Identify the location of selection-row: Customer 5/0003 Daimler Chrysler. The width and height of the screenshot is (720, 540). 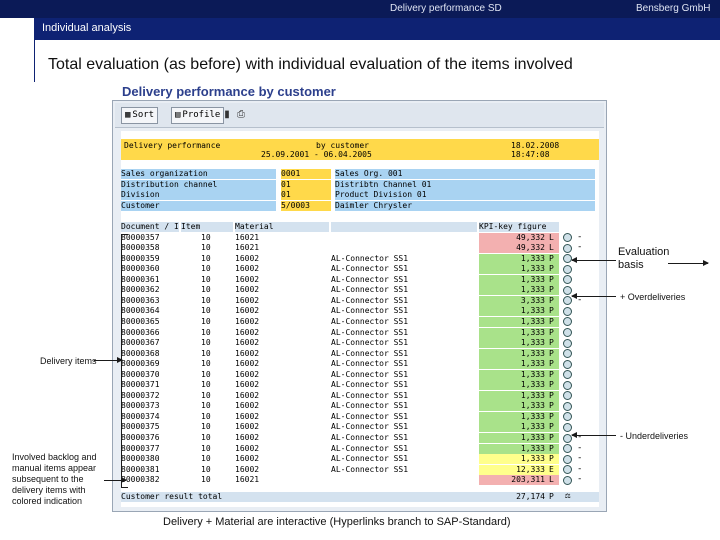
(360, 205).